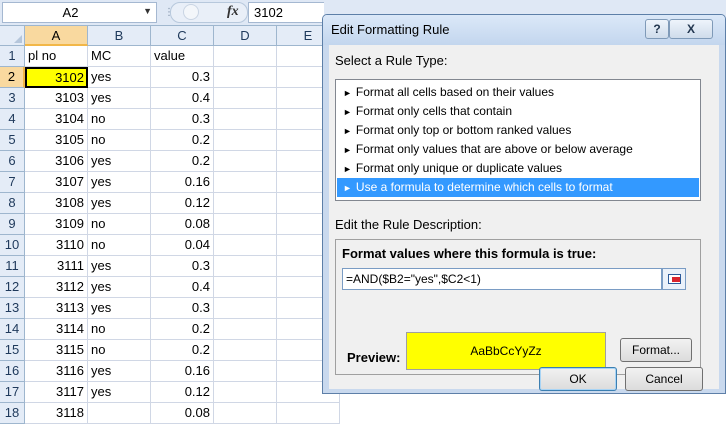 The width and height of the screenshot is (726, 424). I want to click on cell: 3117, so click(56, 392).